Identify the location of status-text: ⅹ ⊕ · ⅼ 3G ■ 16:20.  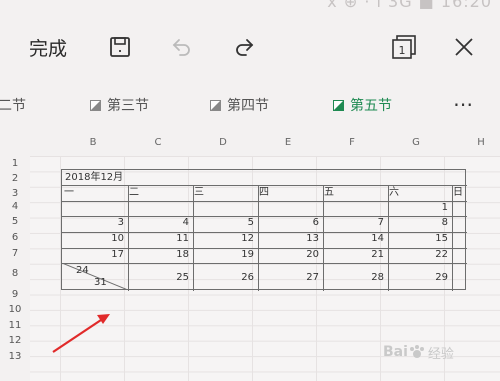
(409, 5).